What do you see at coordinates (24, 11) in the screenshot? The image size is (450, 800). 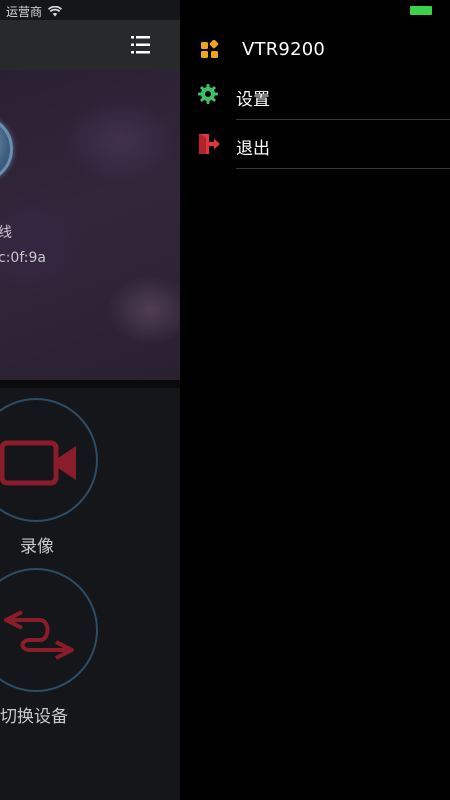 I see `carrier-label: 运营商` at bounding box center [24, 11].